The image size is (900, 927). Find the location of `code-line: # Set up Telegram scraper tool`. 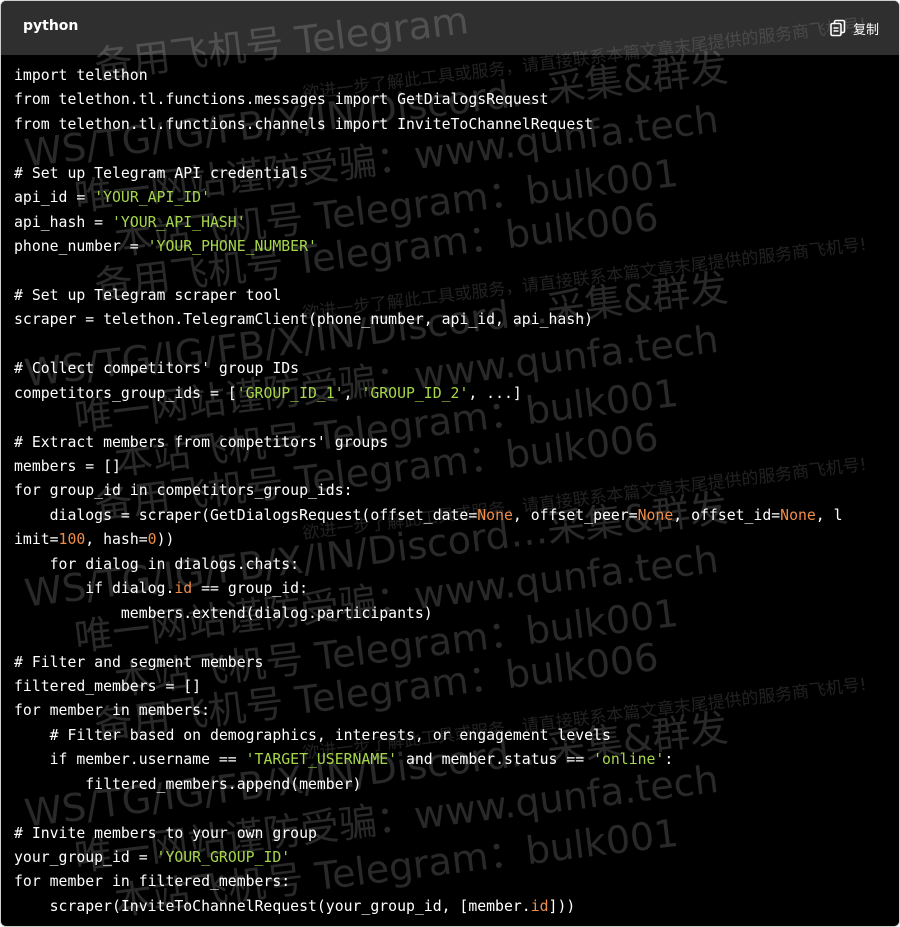

code-line: # Set up Telegram scraper tool is located at coordinates (428, 296).